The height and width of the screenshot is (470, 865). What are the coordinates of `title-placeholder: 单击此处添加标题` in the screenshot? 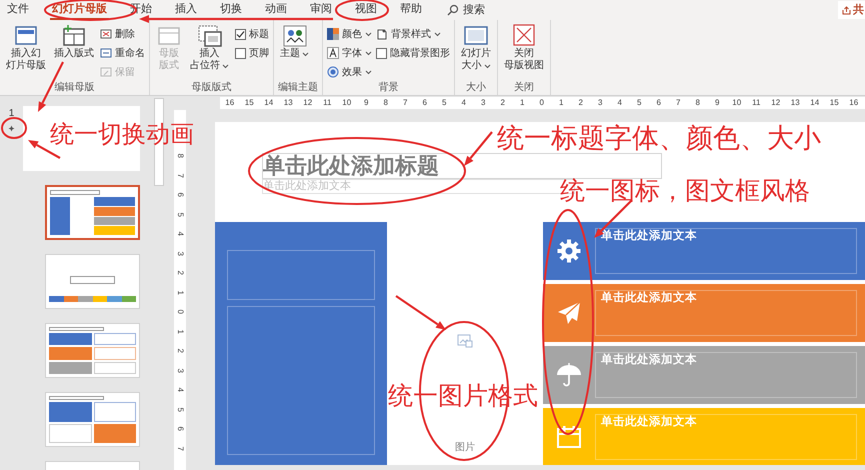 It's located at (462, 166).